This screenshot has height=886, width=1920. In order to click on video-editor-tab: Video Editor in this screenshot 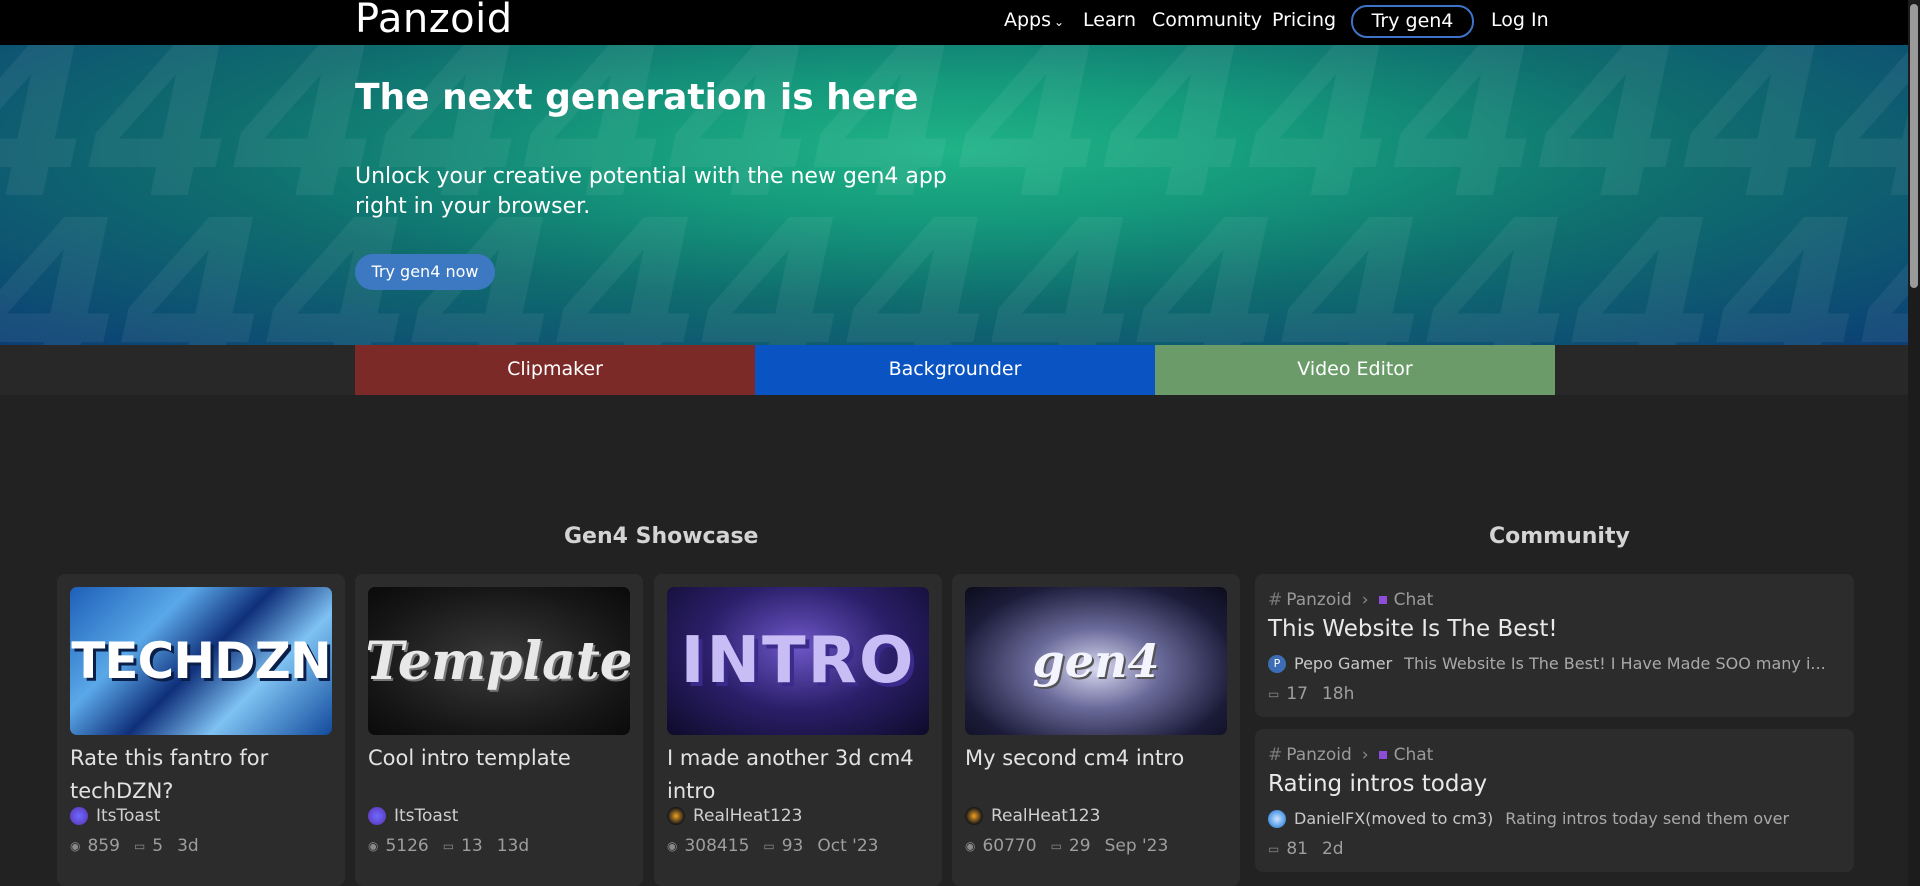, I will do `click(1355, 370)`.